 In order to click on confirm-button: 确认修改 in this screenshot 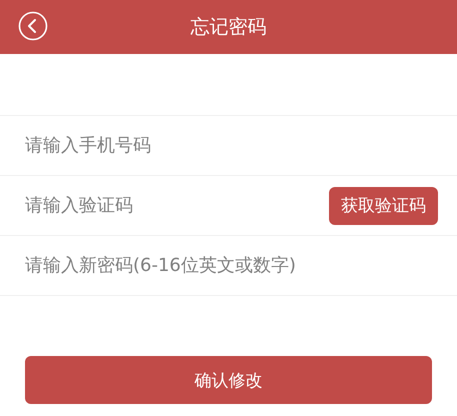, I will do `click(228, 380)`.